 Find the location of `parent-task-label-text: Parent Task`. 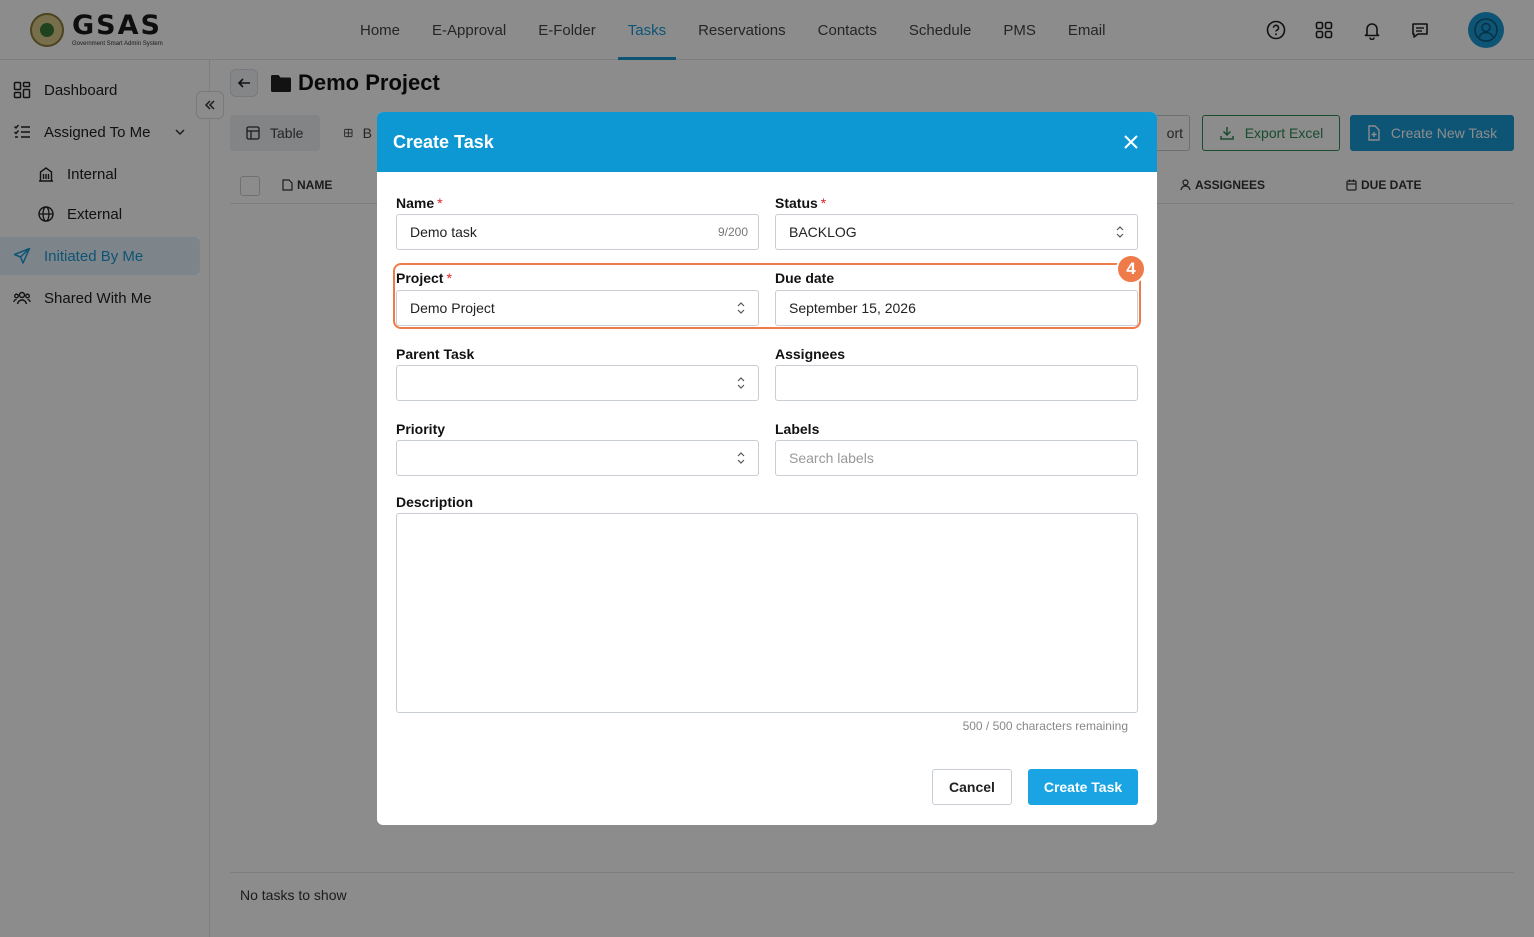

parent-task-label-text: Parent Task is located at coordinates (435, 354).